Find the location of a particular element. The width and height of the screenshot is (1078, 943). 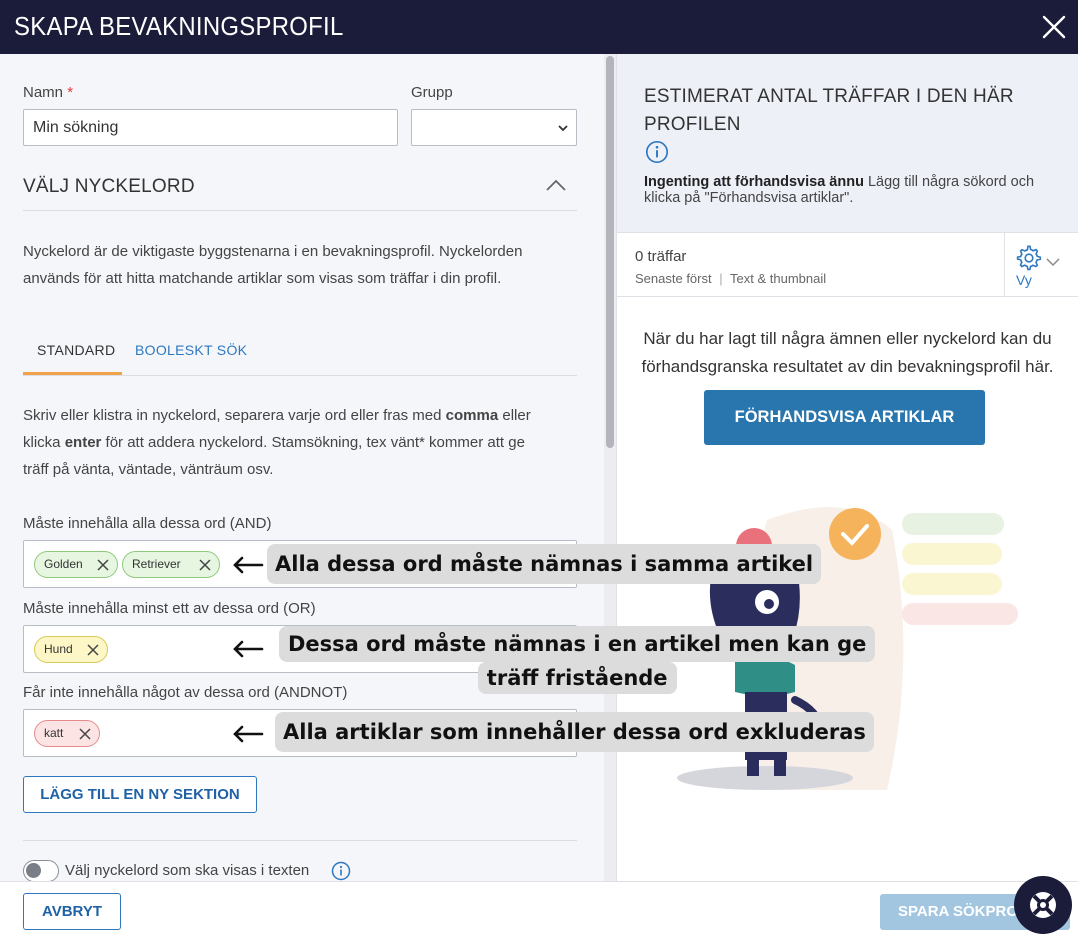

lifebuoy-icon is located at coordinates (1043, 905).